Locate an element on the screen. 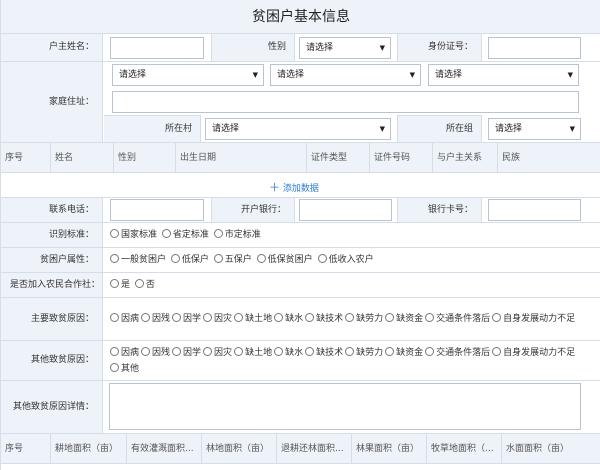 The width and height of the screenshot is (600, 470). householder-name-input is located at coordinates (157, 48).